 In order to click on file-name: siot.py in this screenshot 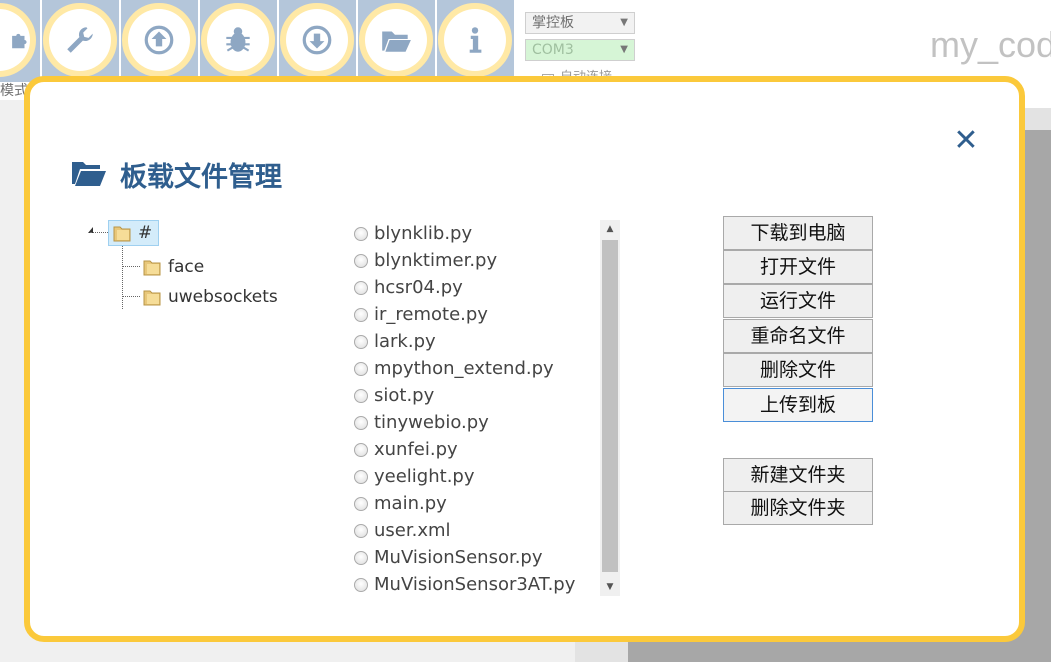, I will do `click(404, 395)`.